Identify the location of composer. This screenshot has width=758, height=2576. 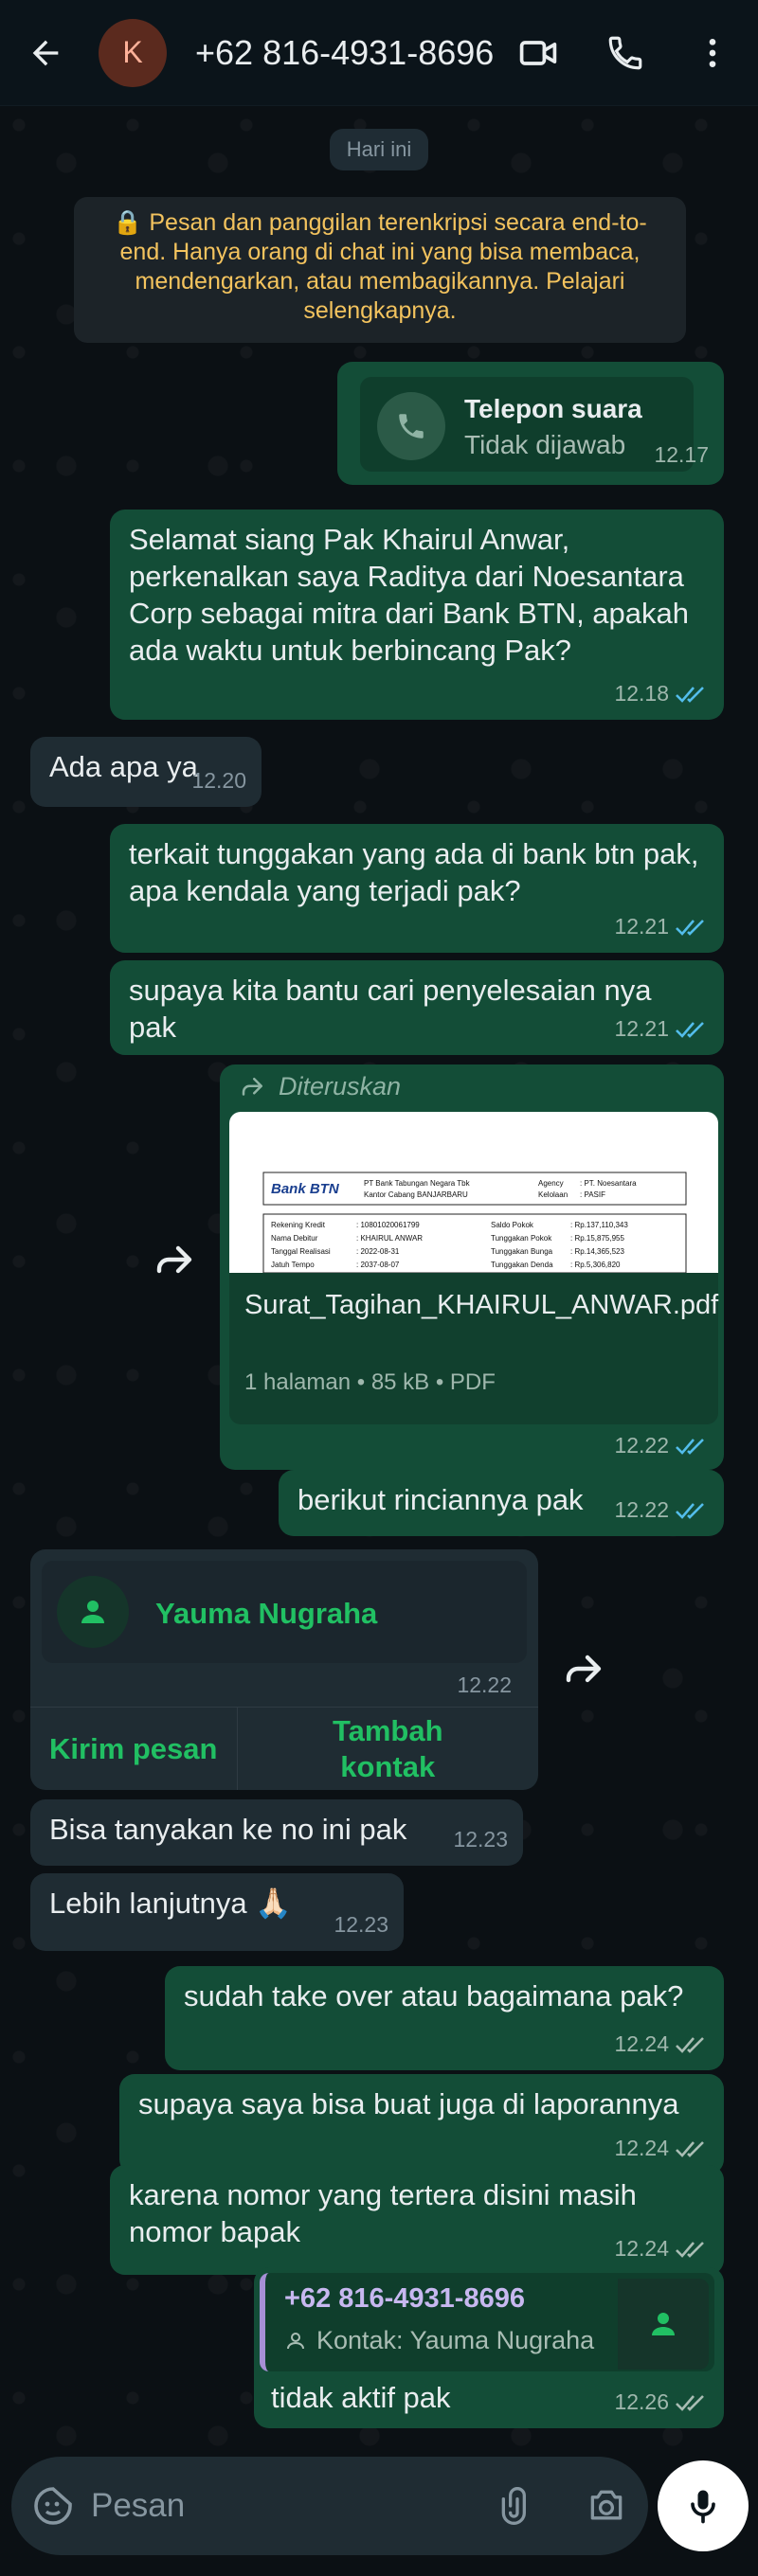
(379, 2511).